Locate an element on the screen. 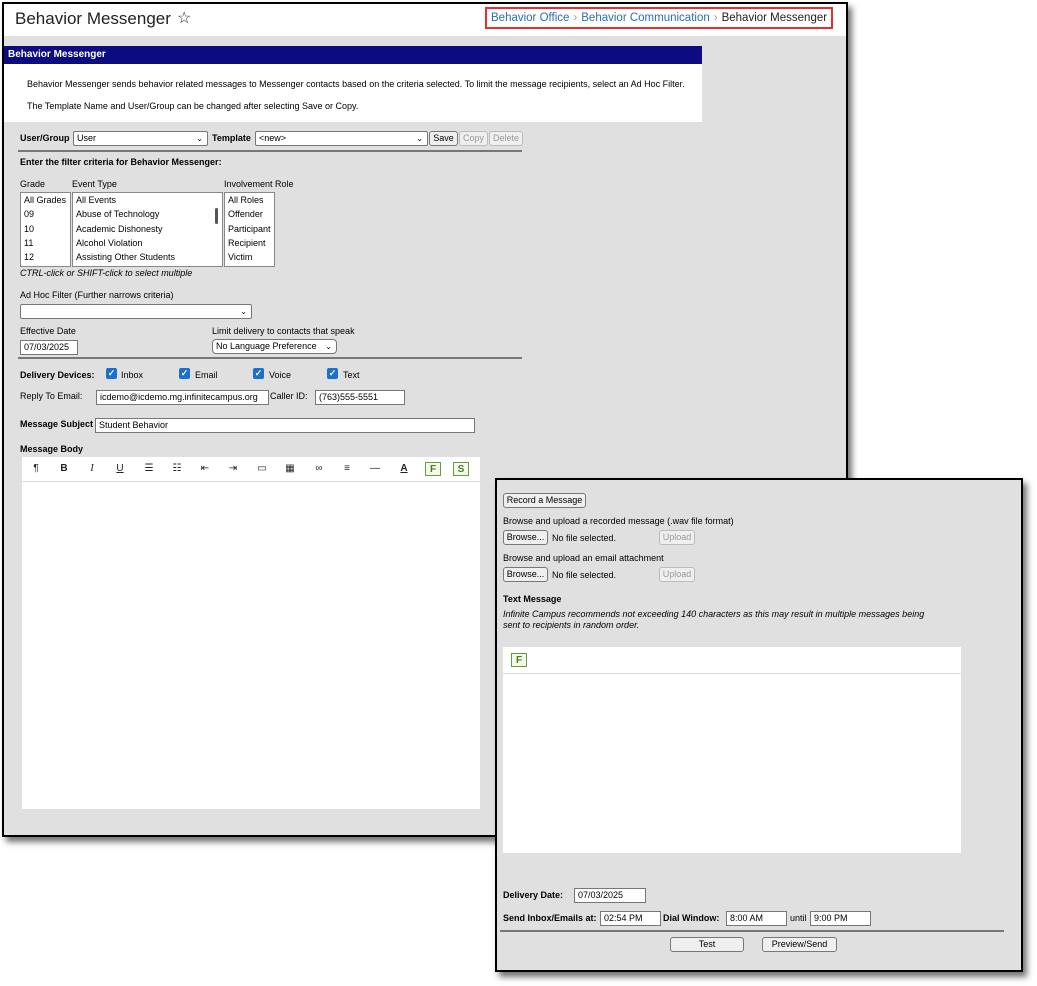 Image resolution: width=1037 pixels, height=986 pixels. sub-report-icon: S is located at coordinates (461, 469).